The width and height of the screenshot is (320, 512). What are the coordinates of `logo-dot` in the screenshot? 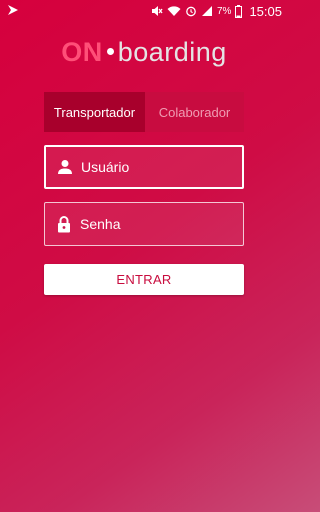 It's located at (110, 52).